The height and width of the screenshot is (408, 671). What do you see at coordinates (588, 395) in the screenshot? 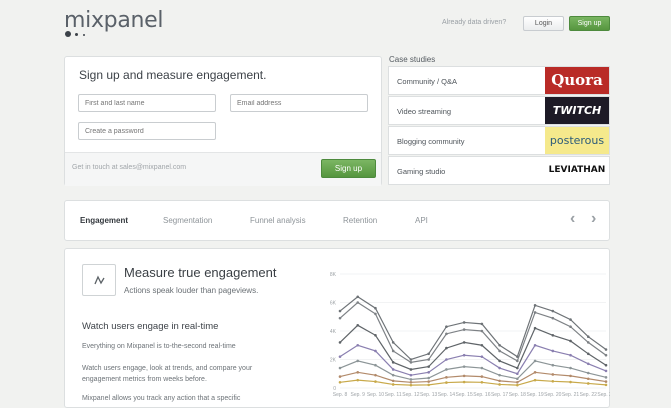
I see `chart-x-tick-label: Sep. 22` at bounding box center [588, 395].